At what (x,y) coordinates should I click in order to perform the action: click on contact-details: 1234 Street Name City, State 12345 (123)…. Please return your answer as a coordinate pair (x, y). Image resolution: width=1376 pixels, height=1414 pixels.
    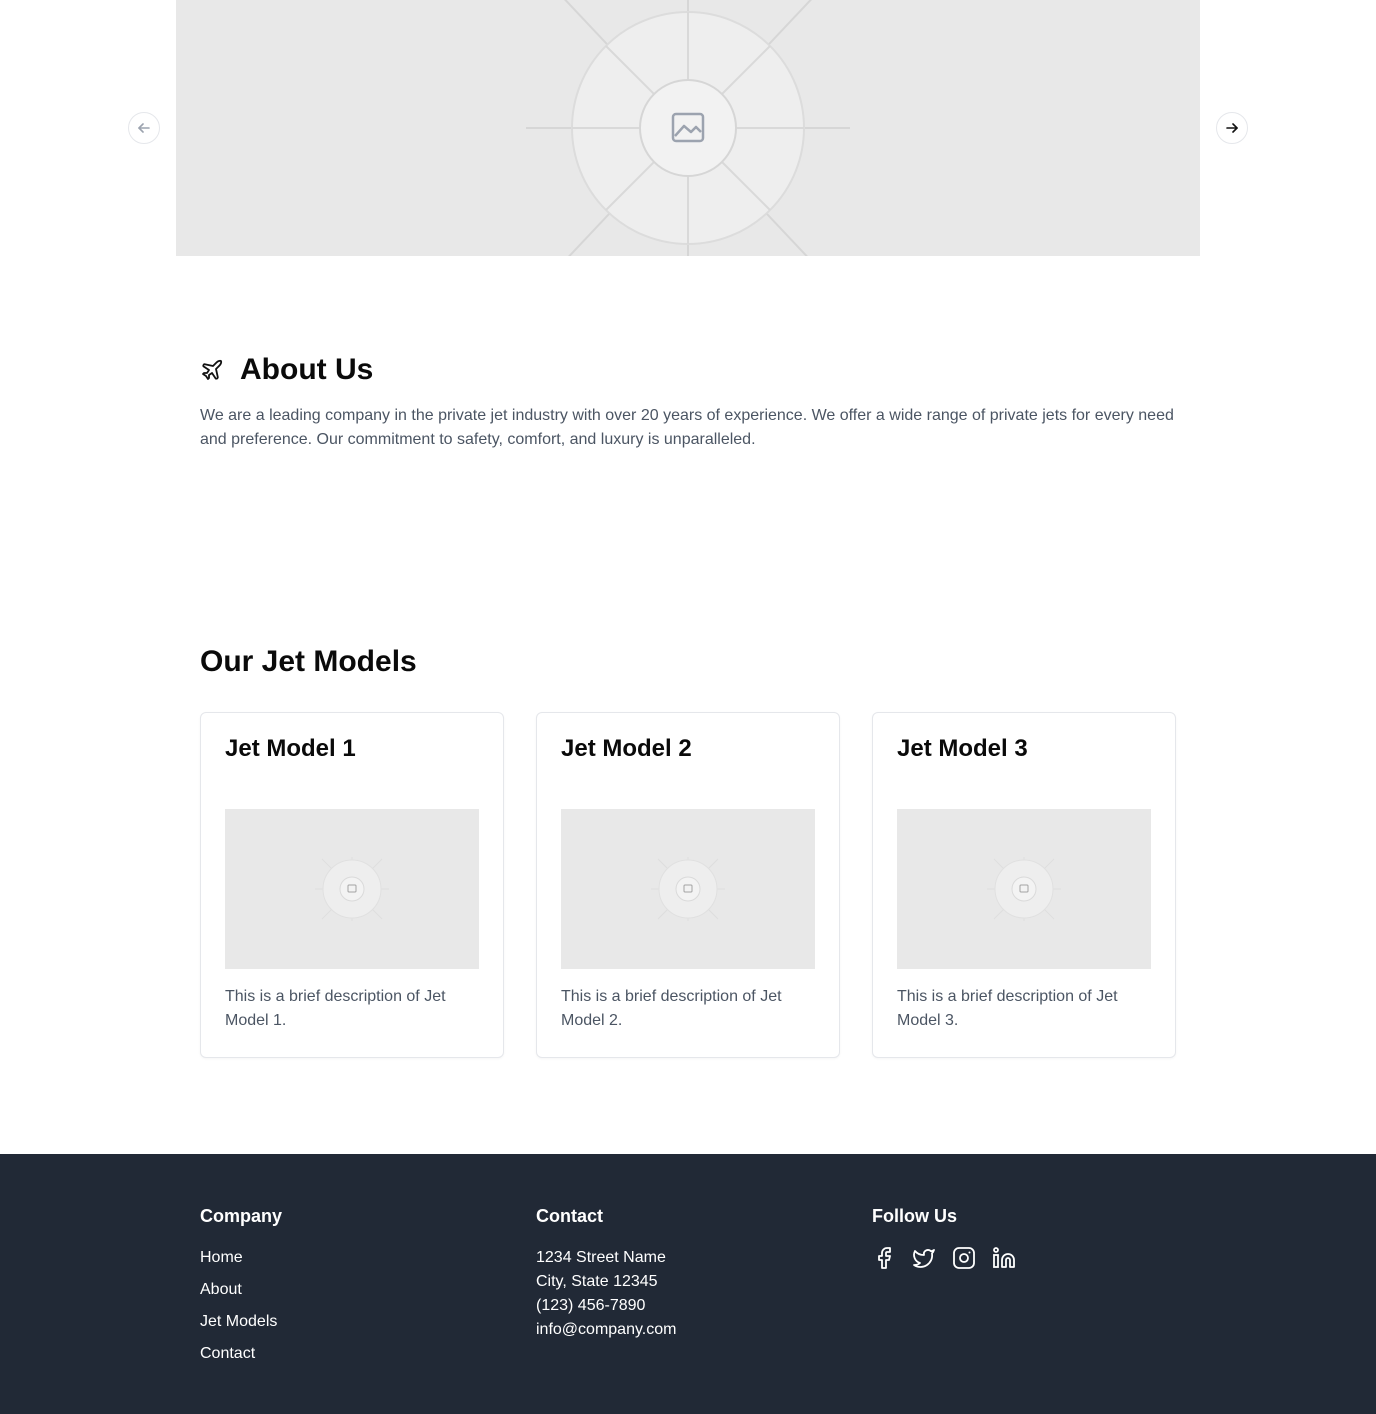
    Looking at the image, I should click on (606, 1294).